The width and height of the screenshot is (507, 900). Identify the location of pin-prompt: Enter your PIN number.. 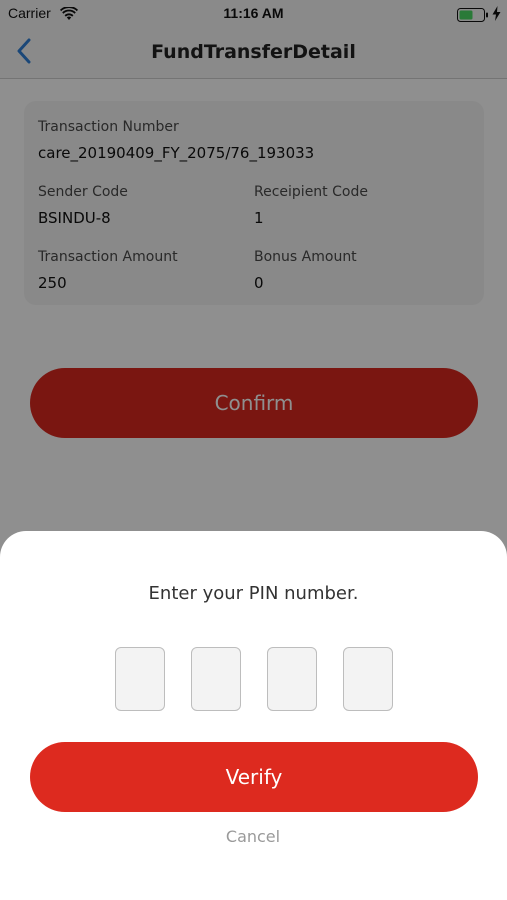
(253, 593).